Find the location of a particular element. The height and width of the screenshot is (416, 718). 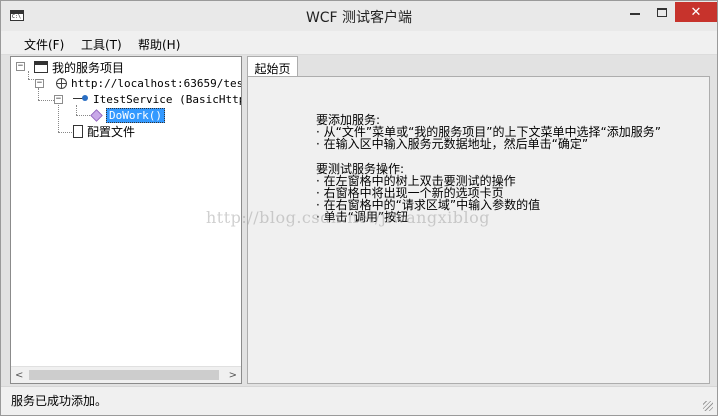

tree-horizontal-scrollbar: < > is located at coordinates (126, 374).